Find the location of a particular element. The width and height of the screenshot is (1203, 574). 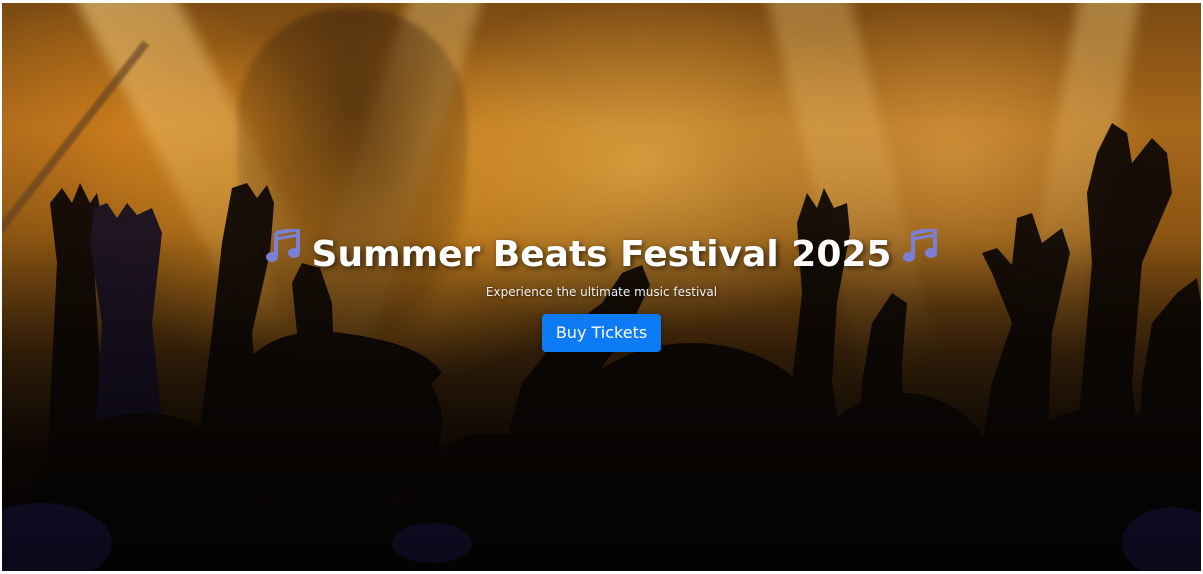

title-text: Summer Beats Festival 2025 is located at coordinates (601, 254).